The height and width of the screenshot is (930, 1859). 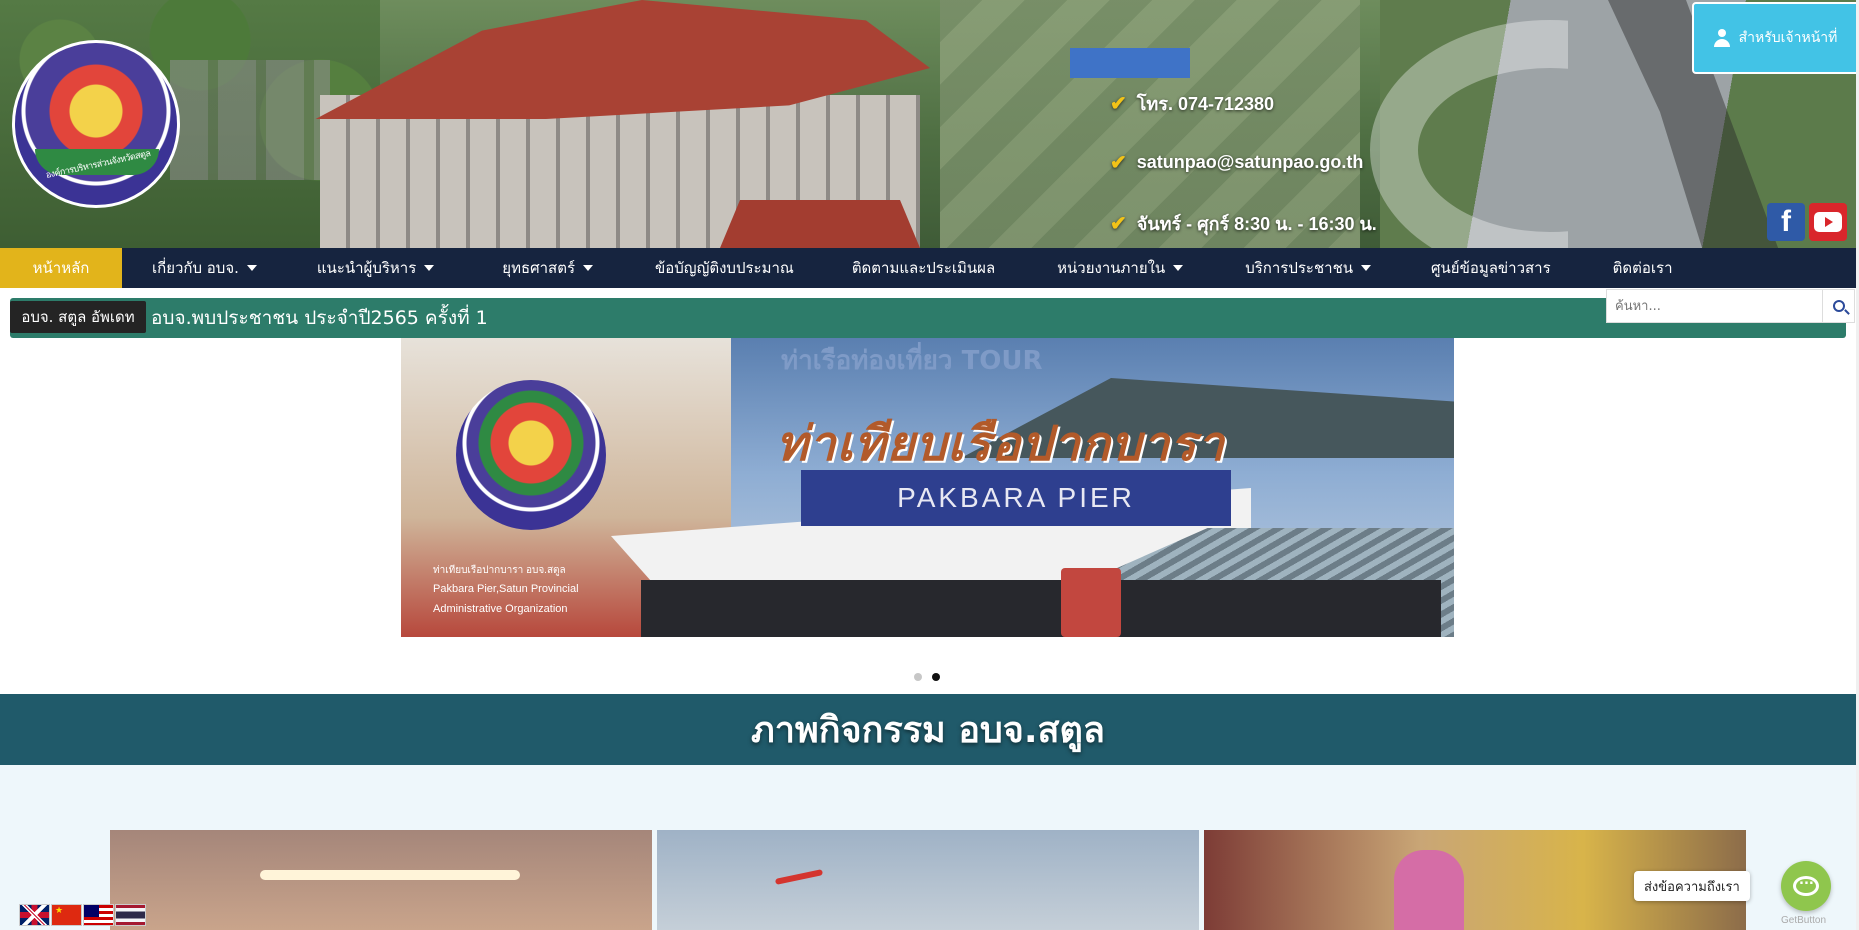 What do you see at coordinates (130, 915) in the screenshot?
I see `flag-thai-icon` at bounding box center [130, 915].